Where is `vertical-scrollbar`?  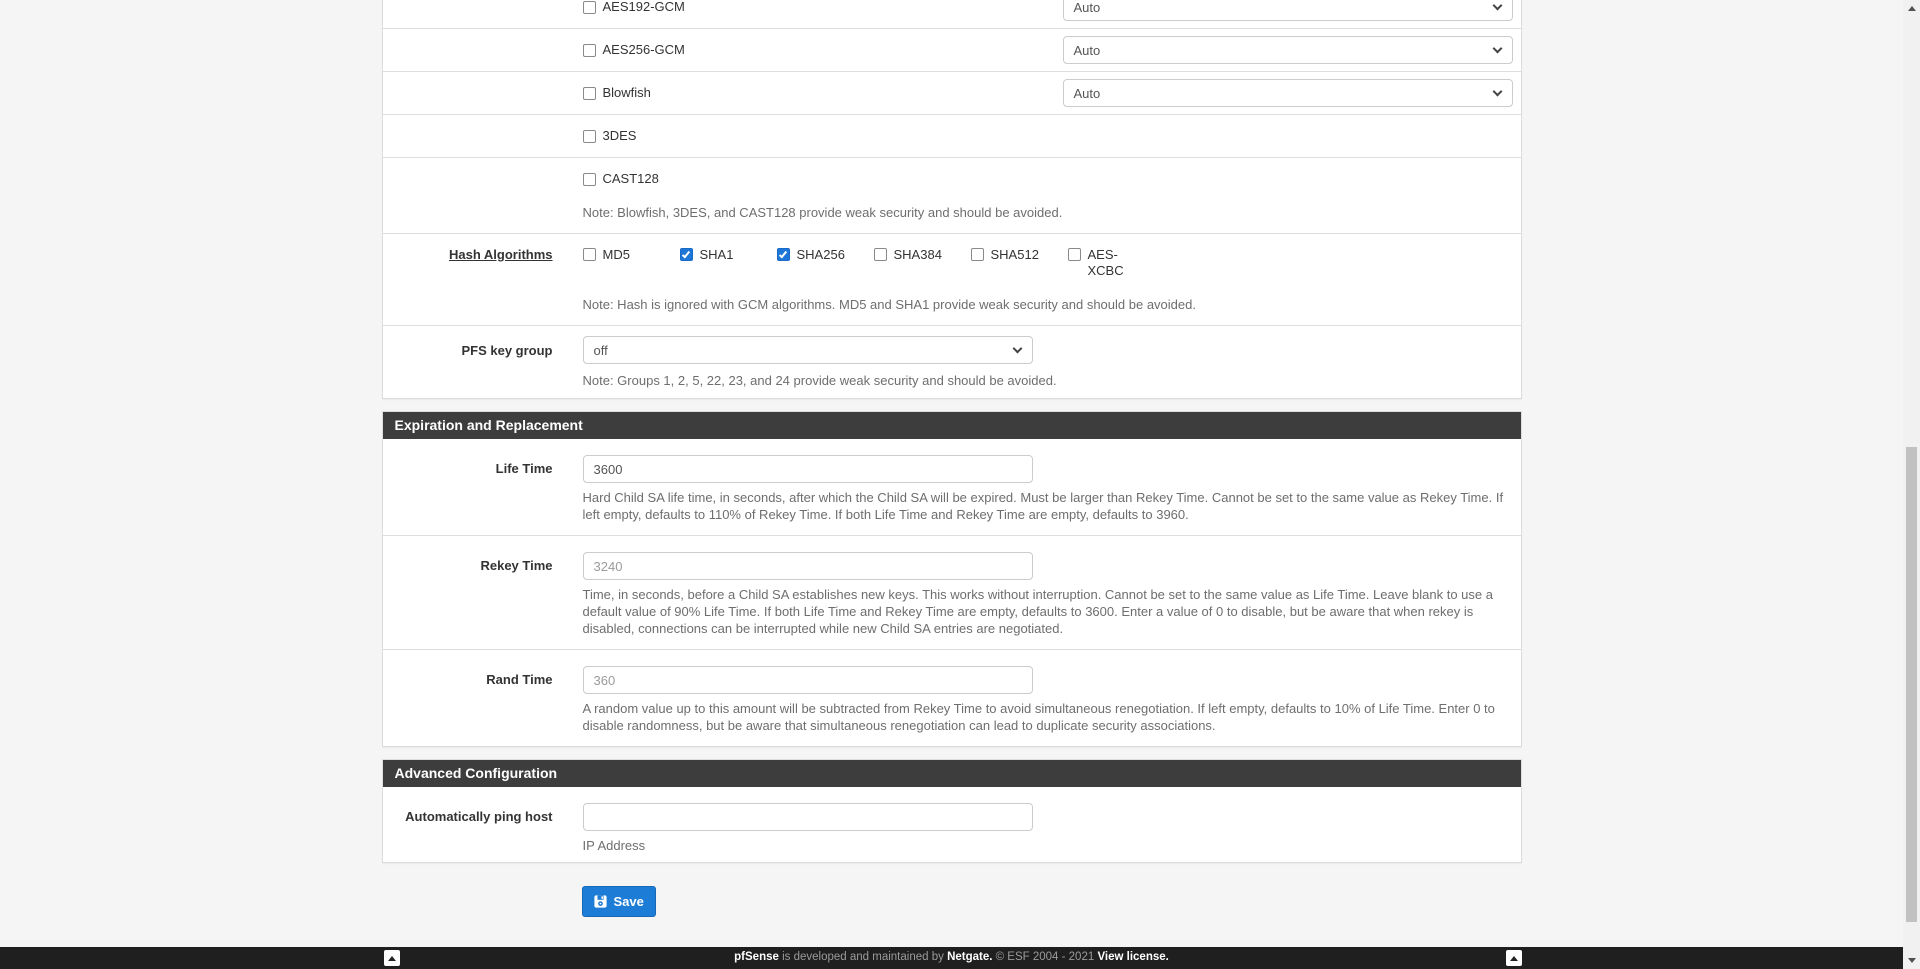 vertical-scrollbar is located at coordinates (1911, 484).